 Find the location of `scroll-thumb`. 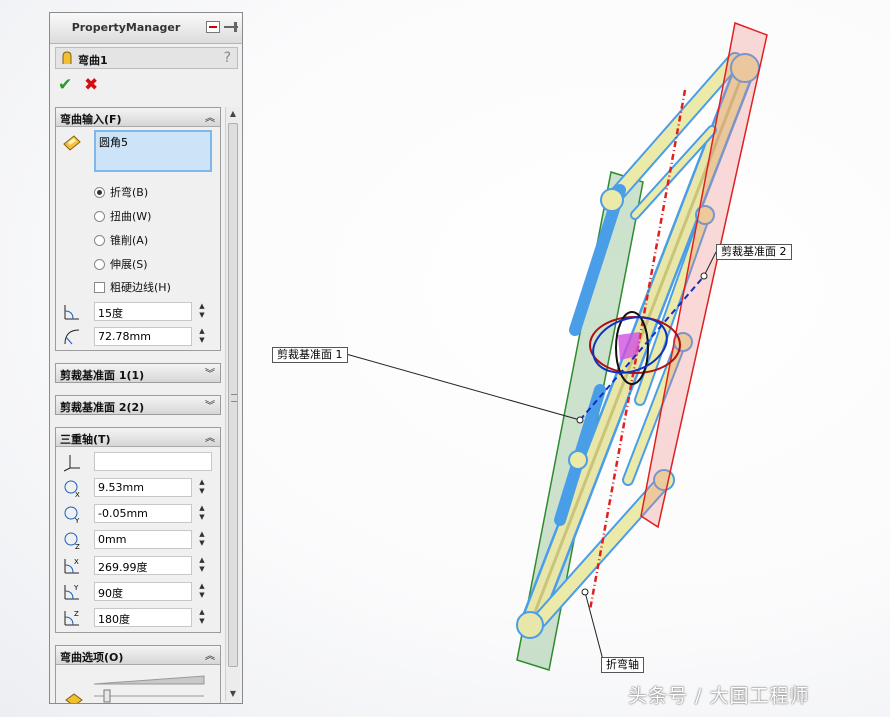

scroll-thumb is located at coordinates (233, 395).